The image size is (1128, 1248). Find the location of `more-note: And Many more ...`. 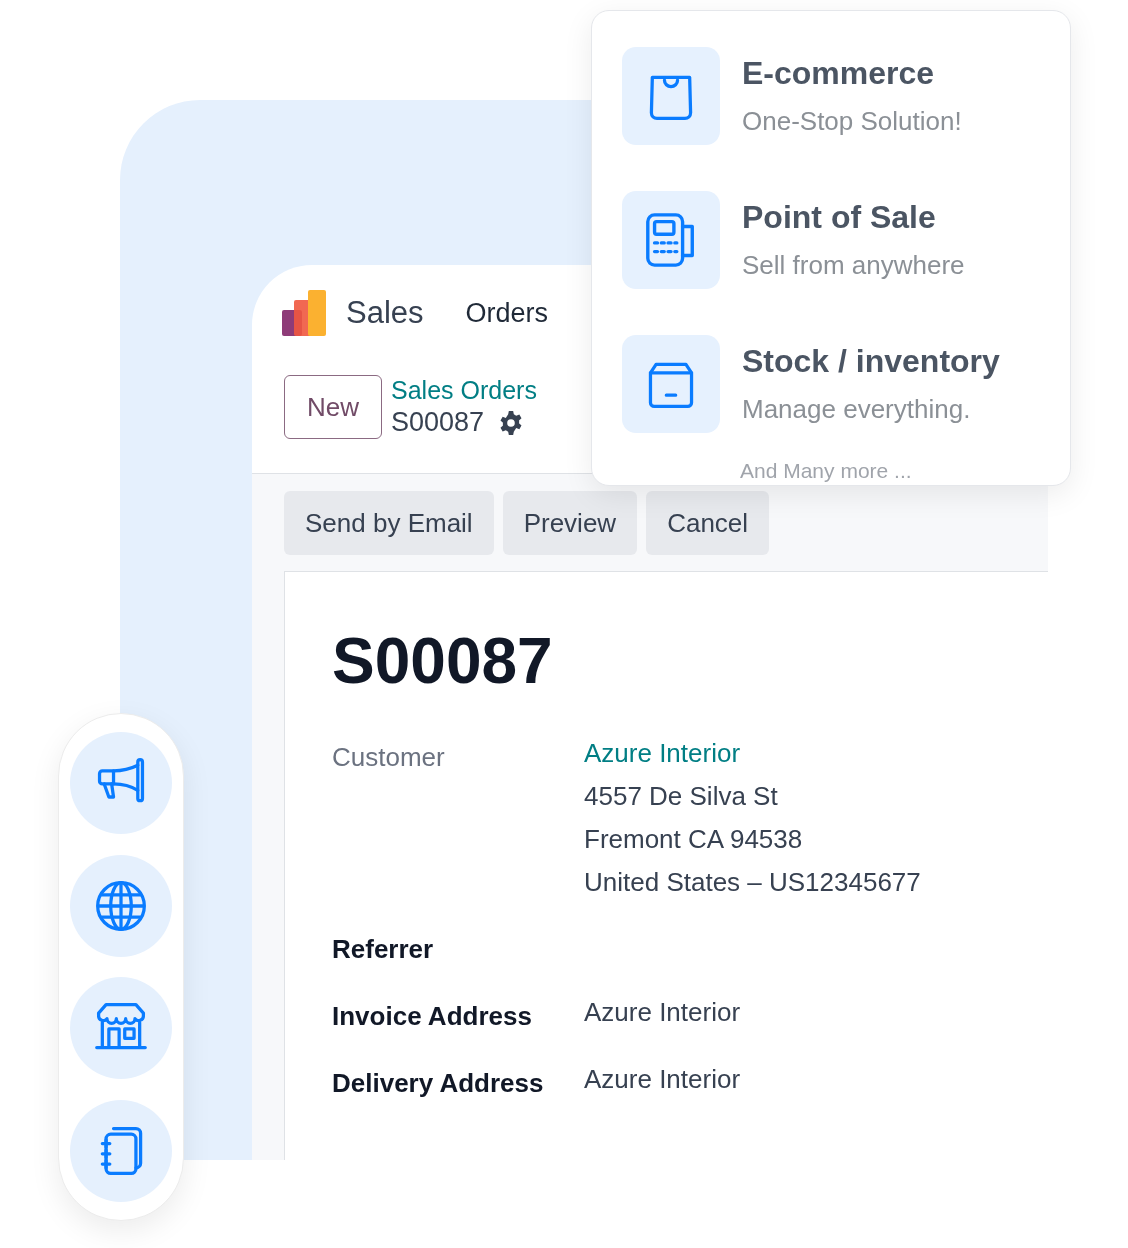

more-note: And Many more ... is located at coordinates (826, 471).